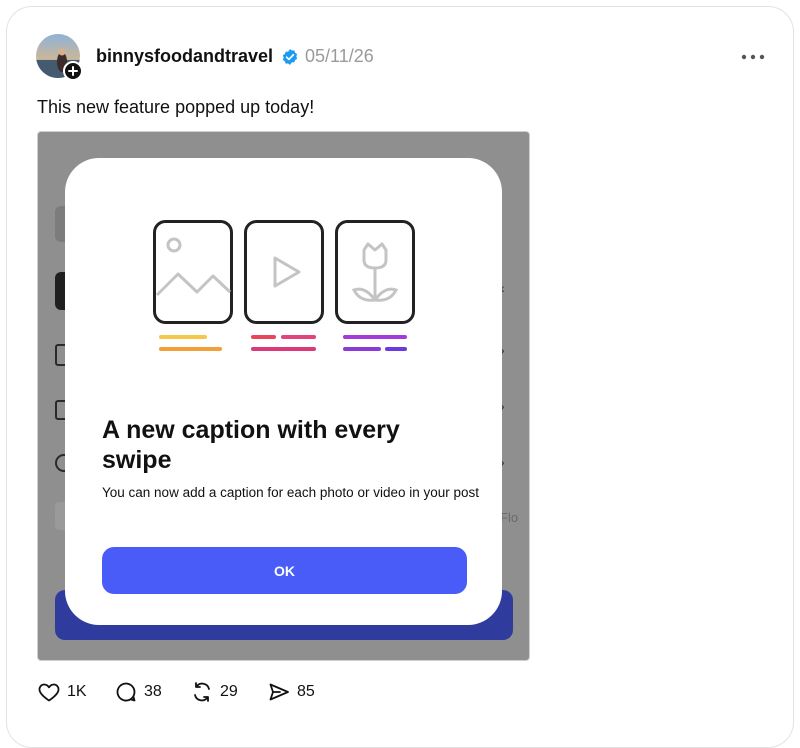 Image resolution: width=800 pixels, height=748 pixels. Describe the element at coordinates (509, 517) in the screenshot. I see `background-field-text: Flo` at that location.